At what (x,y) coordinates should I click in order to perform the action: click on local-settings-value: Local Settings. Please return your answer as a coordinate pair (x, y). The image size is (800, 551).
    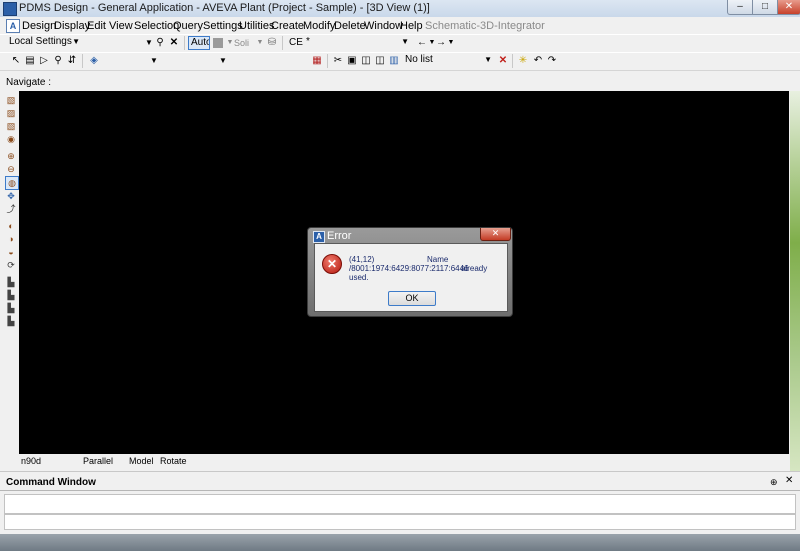
    Looking at the image, I should click on (40, 41).